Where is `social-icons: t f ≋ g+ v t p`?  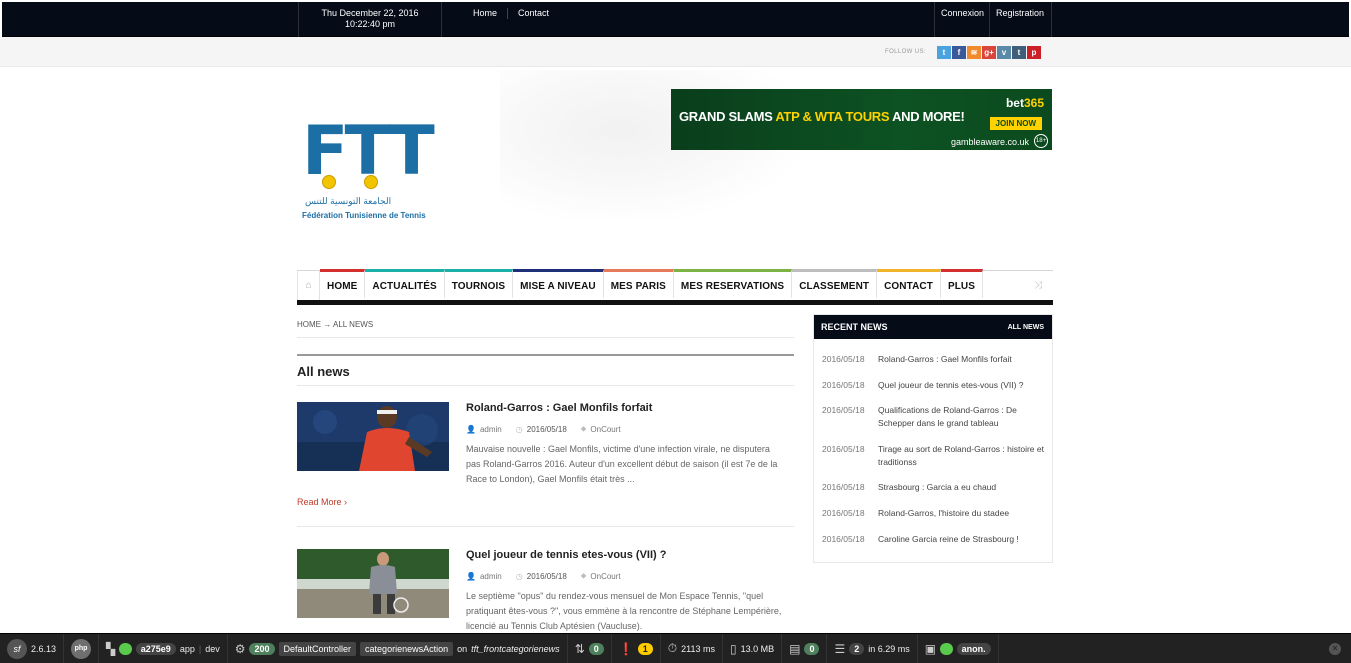
social-icons: t f ≋ g+ v t p is located at coordinates (989, 52).